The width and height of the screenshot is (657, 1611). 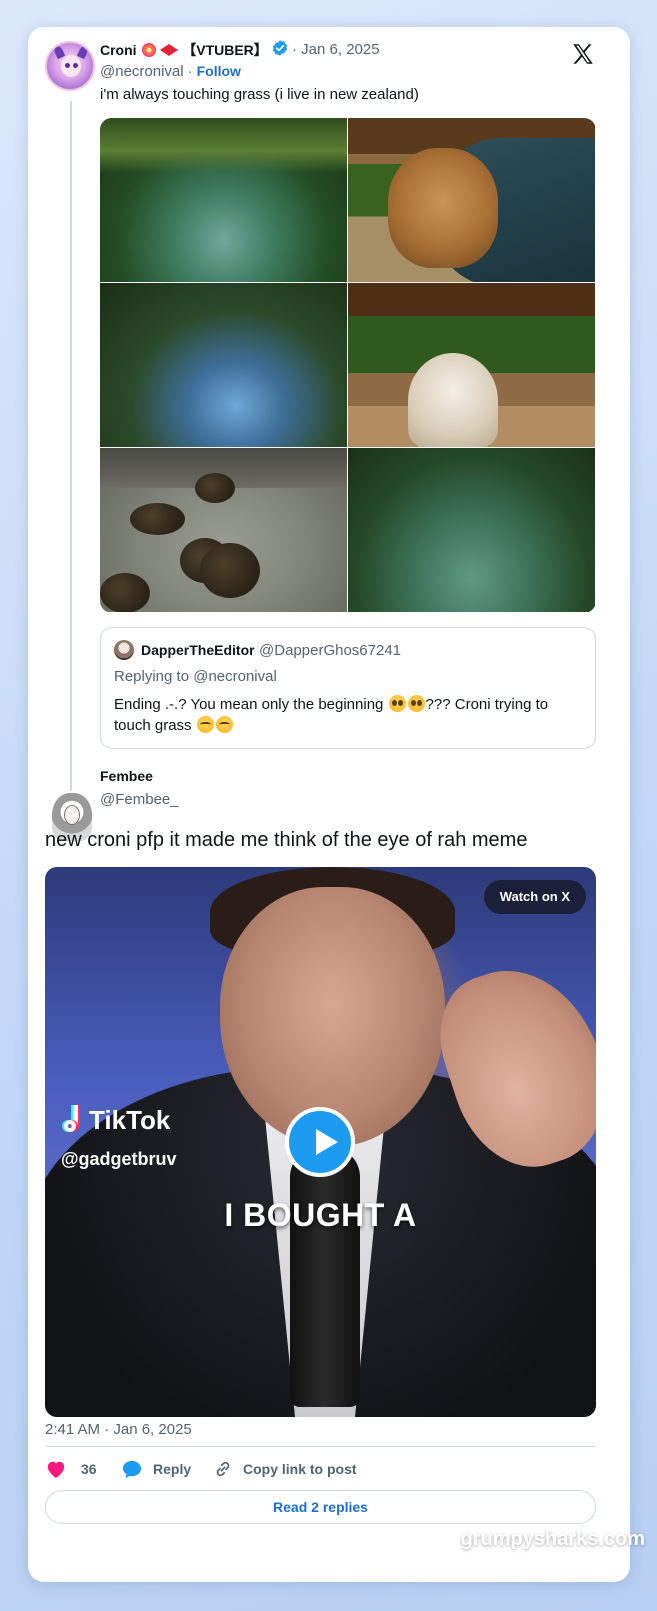 I want to click on reply-icon, so click(x=132, y=1469).